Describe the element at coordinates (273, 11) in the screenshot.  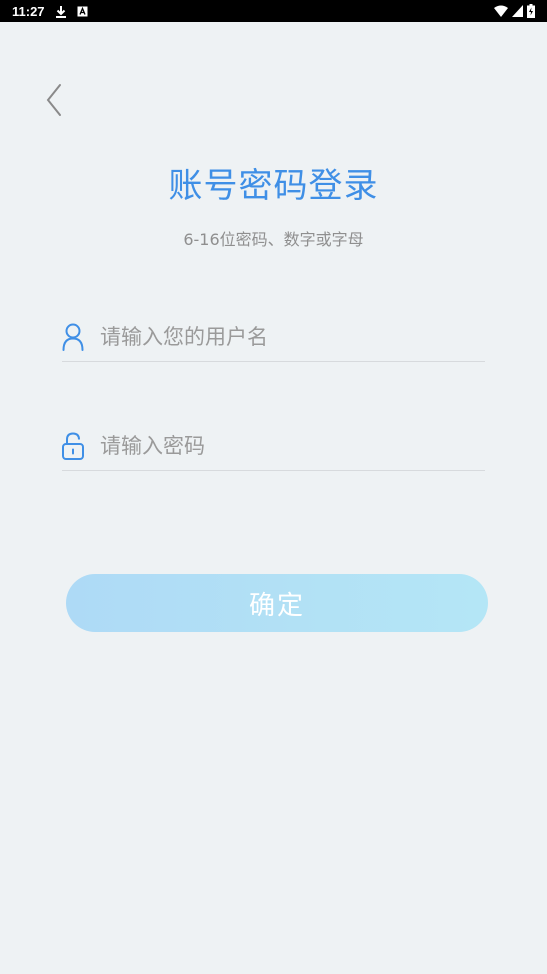
I see `status-bar: 11:27` at that location.